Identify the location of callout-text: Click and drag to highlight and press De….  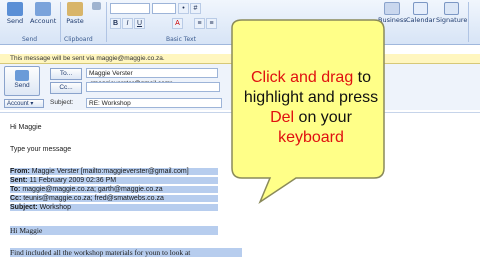
(311, 107).